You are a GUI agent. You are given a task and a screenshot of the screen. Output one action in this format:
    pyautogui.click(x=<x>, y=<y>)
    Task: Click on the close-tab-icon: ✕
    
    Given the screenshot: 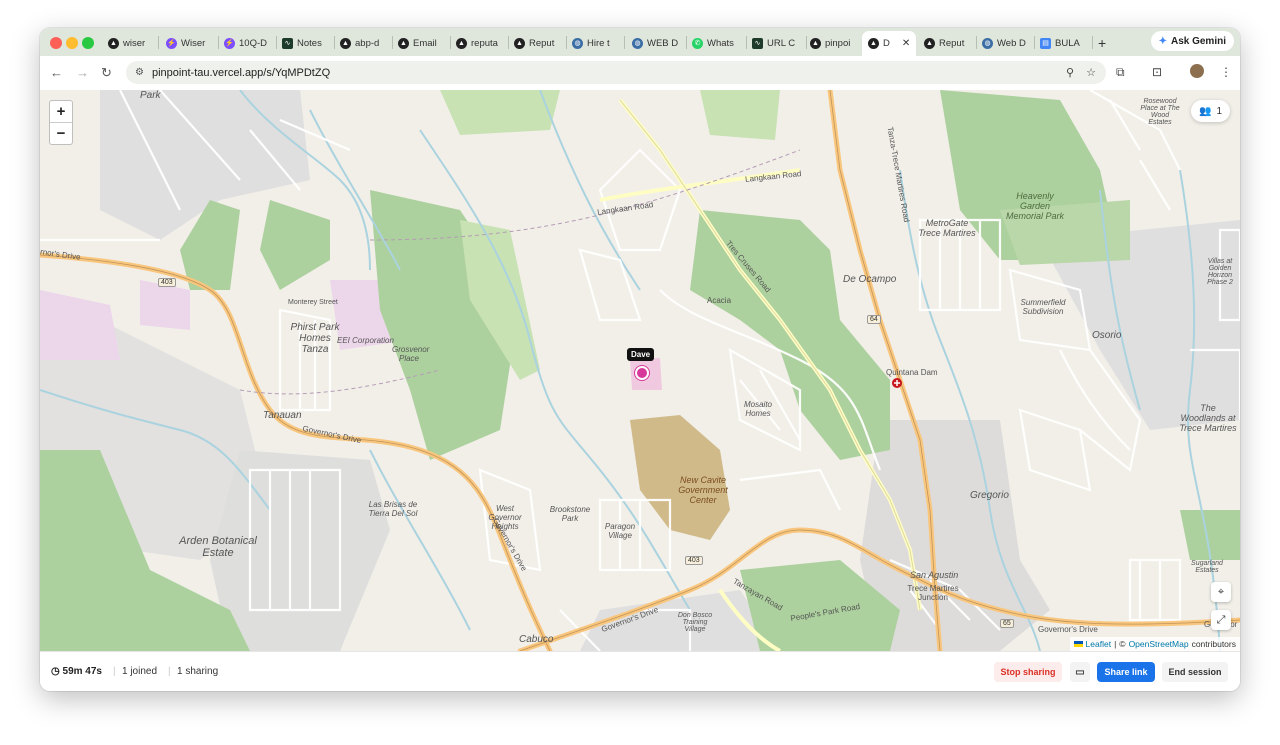 What is the action you would take?
    pyautogui.click(x=906, y=43)
    